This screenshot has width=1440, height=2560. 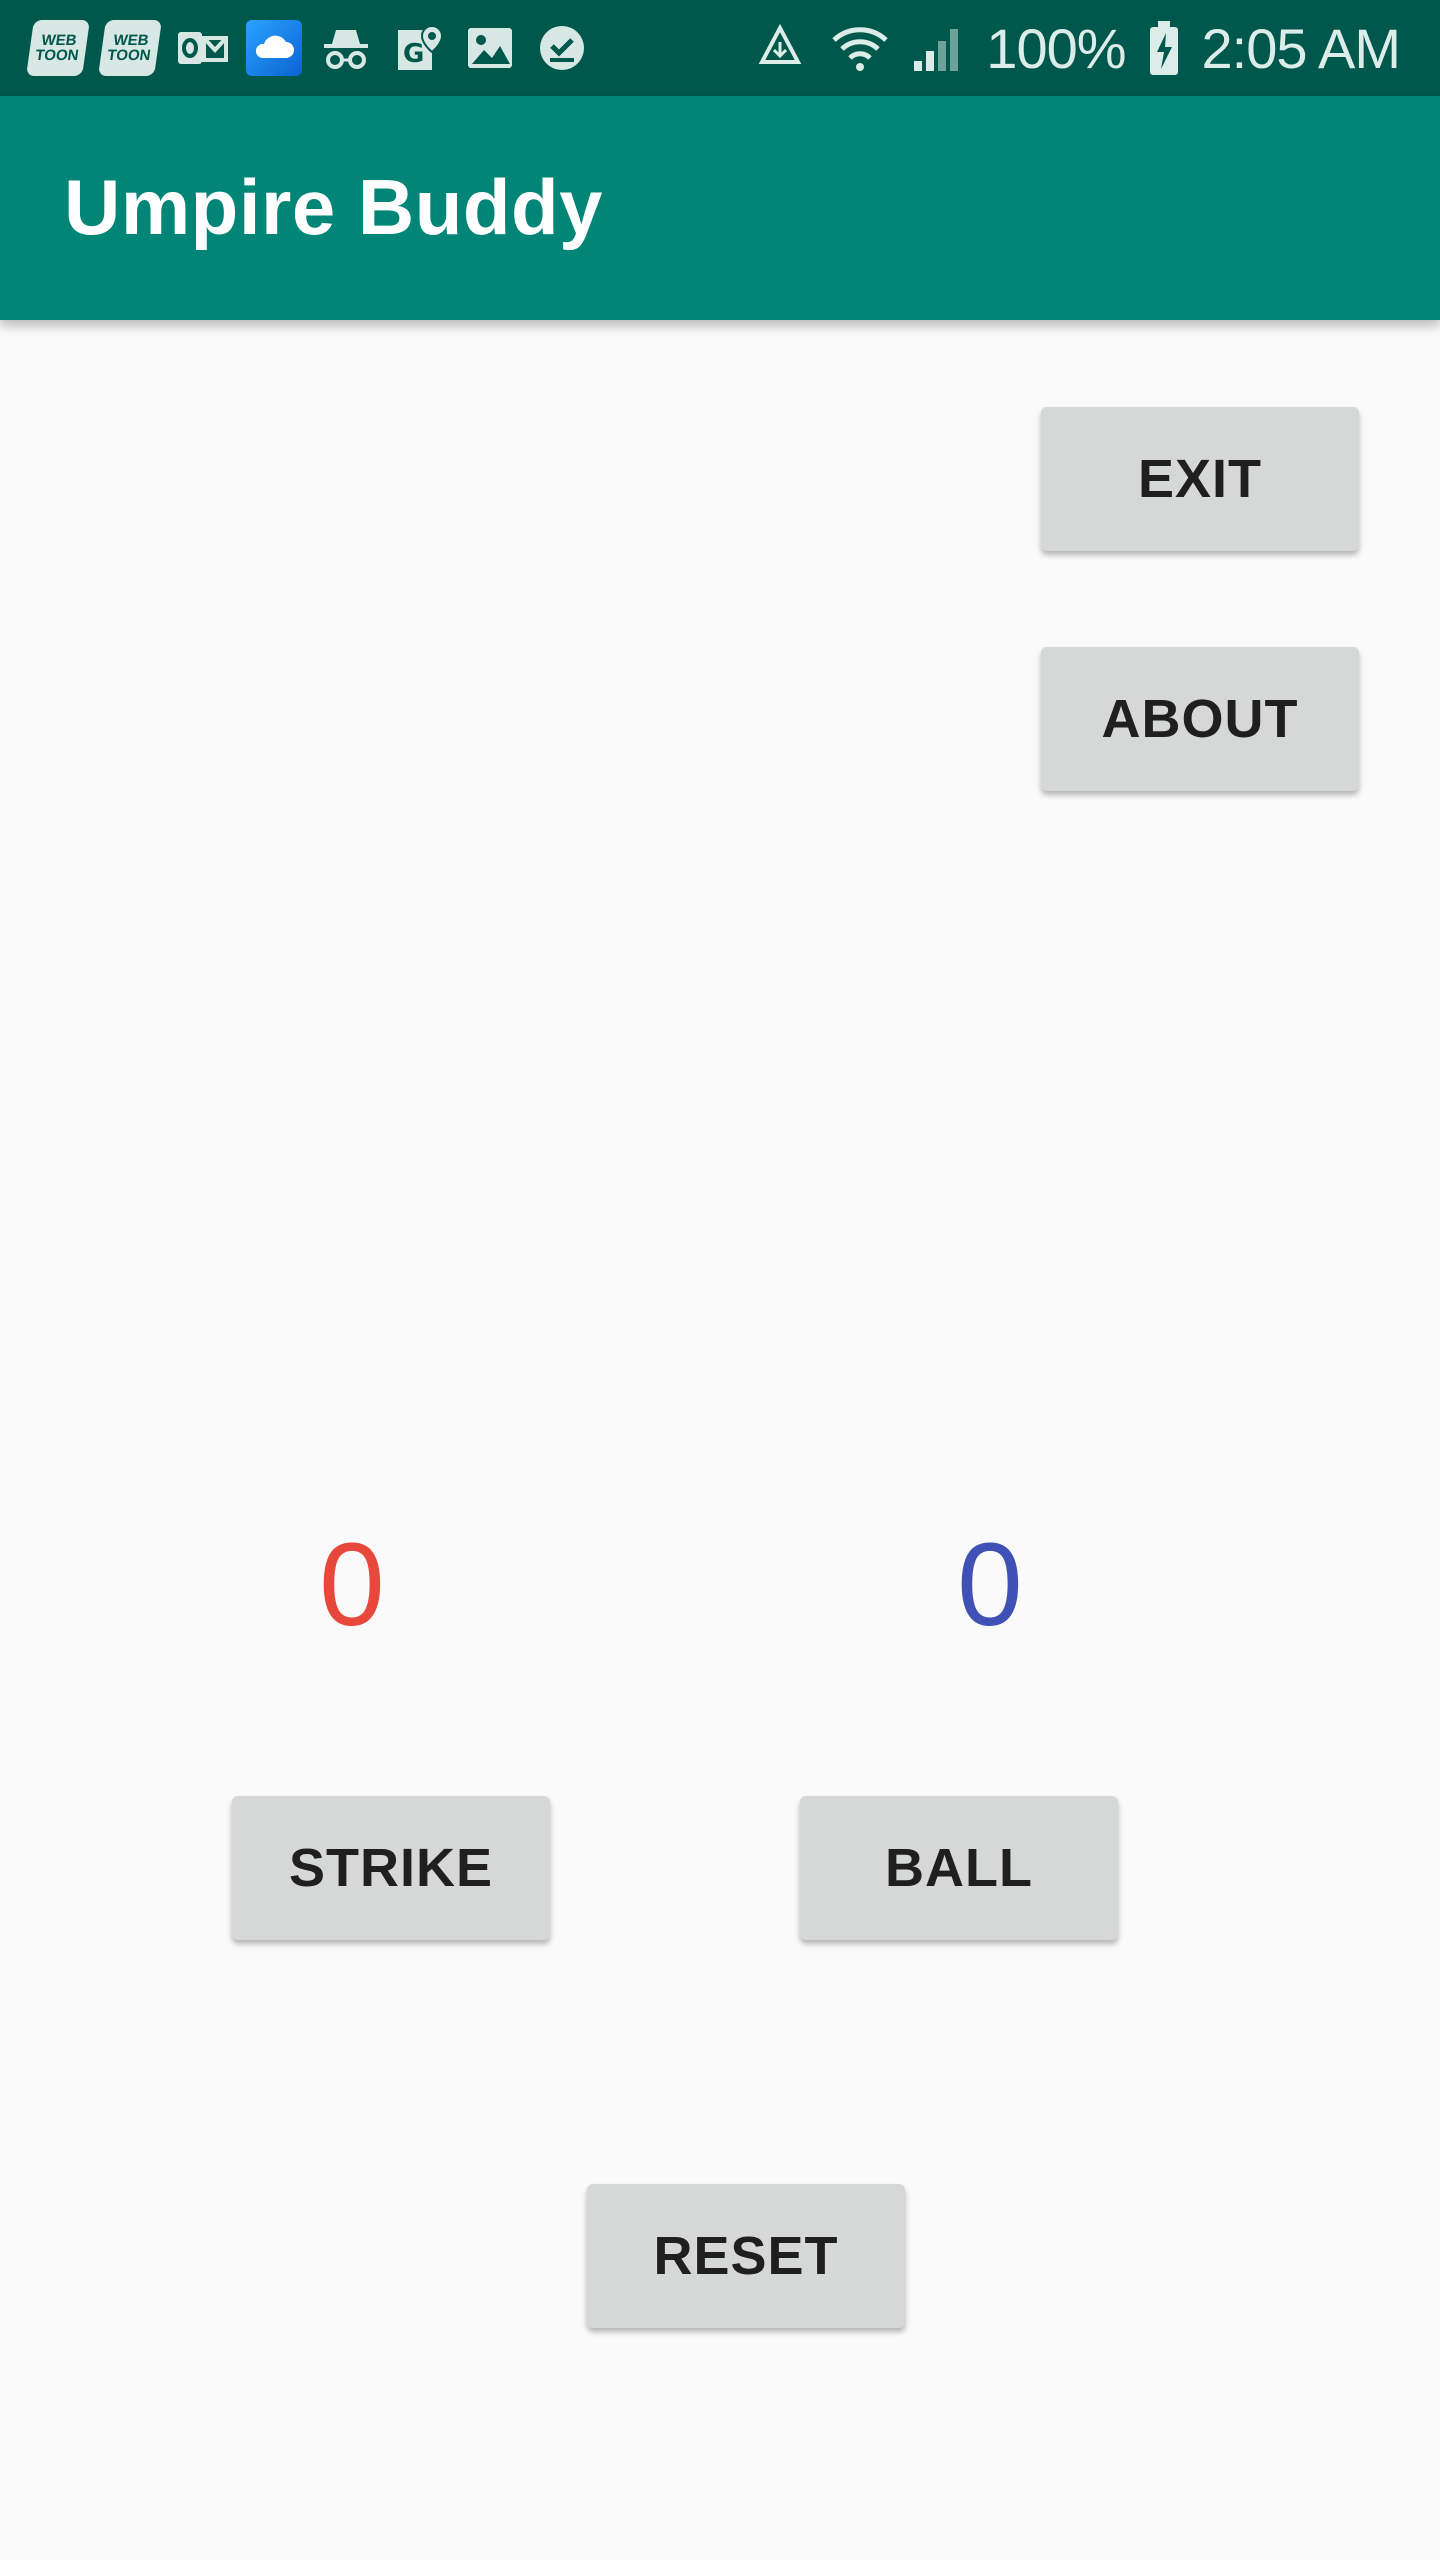 I want to click on system-icons: 100% 2:05 AM, so click(x=1076, y=48).